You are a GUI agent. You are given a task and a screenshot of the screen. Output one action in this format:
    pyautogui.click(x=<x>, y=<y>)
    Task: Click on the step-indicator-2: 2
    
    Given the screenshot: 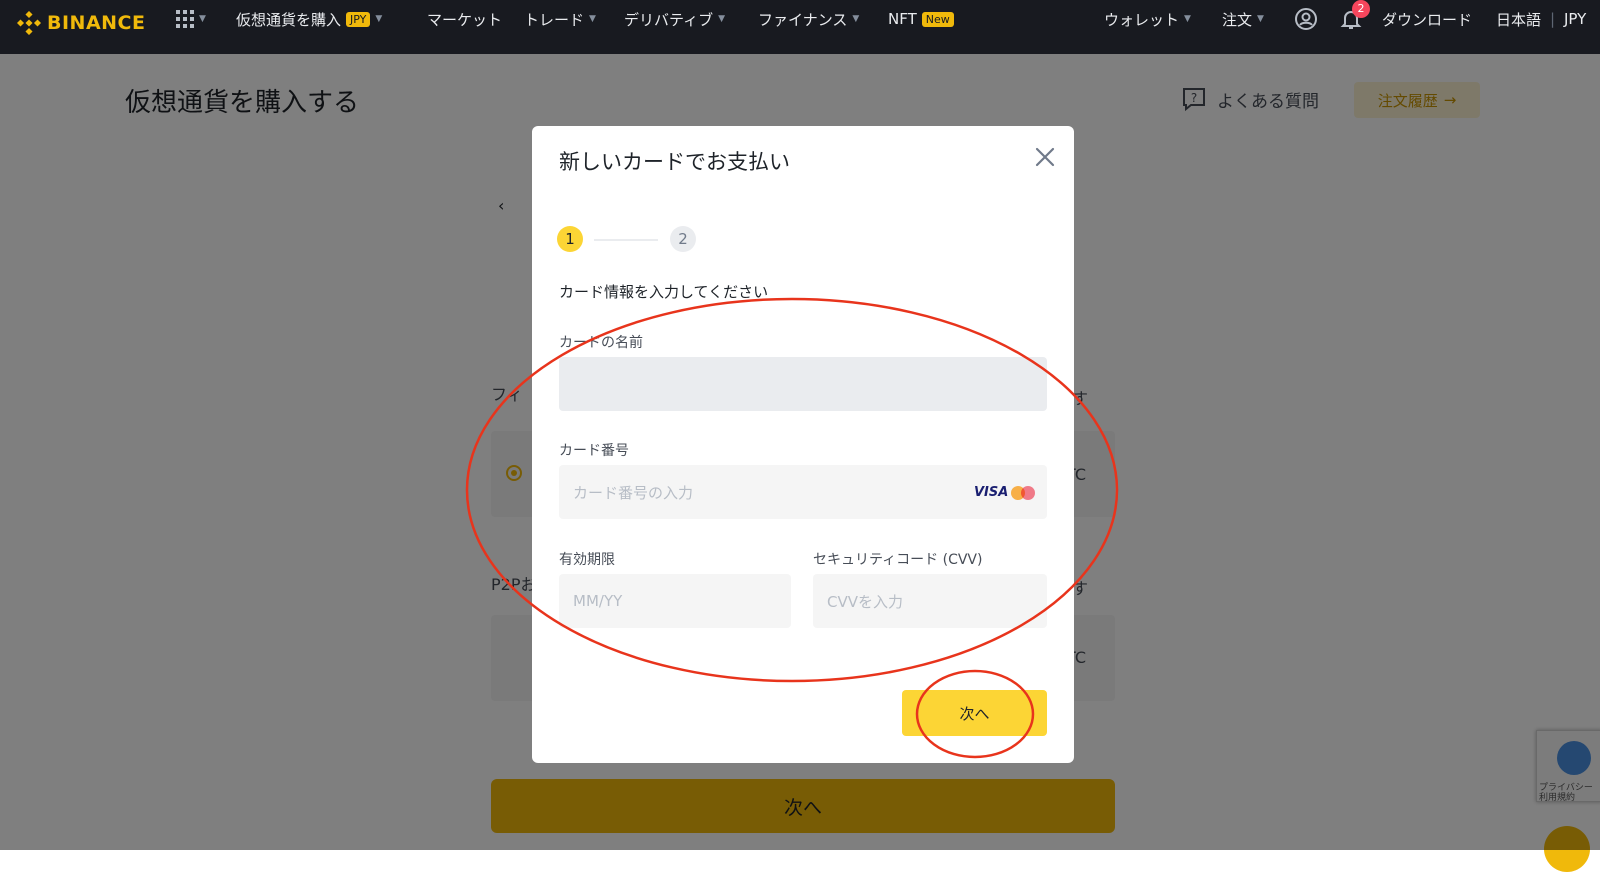 What is the action you would take?
    pyautogui.click(x=683, y=239)
    